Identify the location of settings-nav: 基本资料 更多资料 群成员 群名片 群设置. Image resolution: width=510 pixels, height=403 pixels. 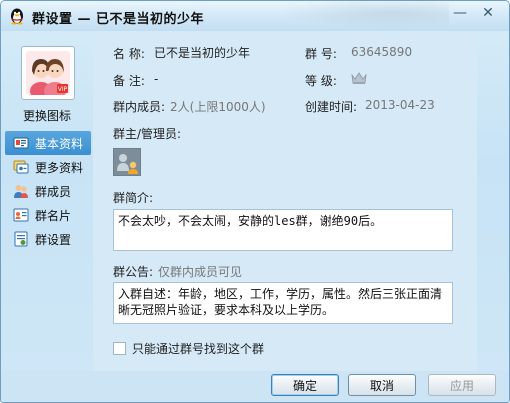
(48, 191).